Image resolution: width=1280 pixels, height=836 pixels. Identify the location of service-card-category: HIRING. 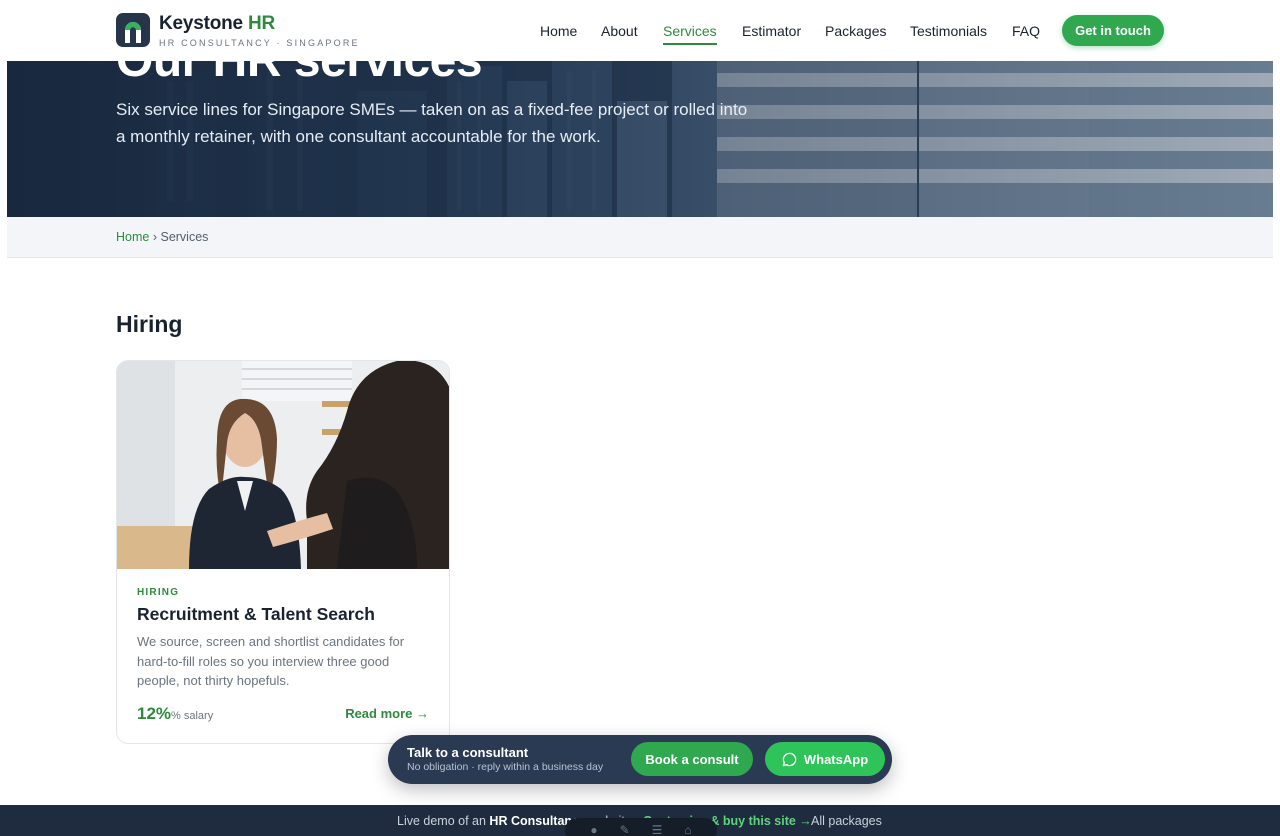
(158, 592).